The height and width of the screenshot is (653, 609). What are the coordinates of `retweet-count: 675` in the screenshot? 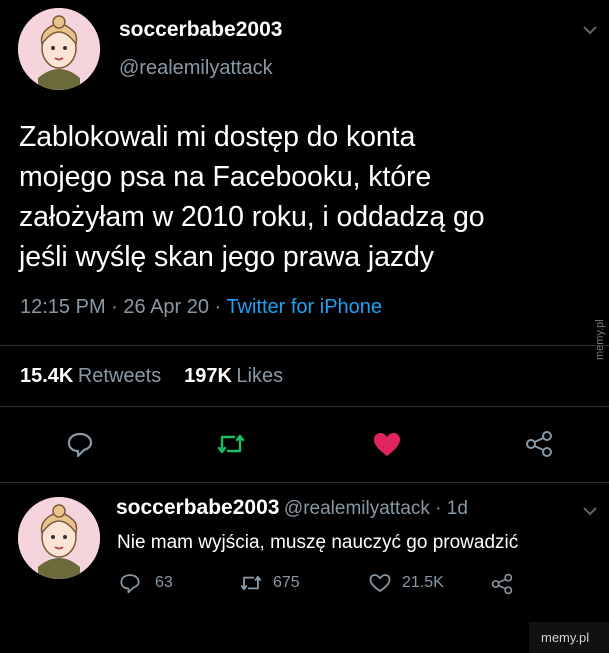 It's located at (286, 582).